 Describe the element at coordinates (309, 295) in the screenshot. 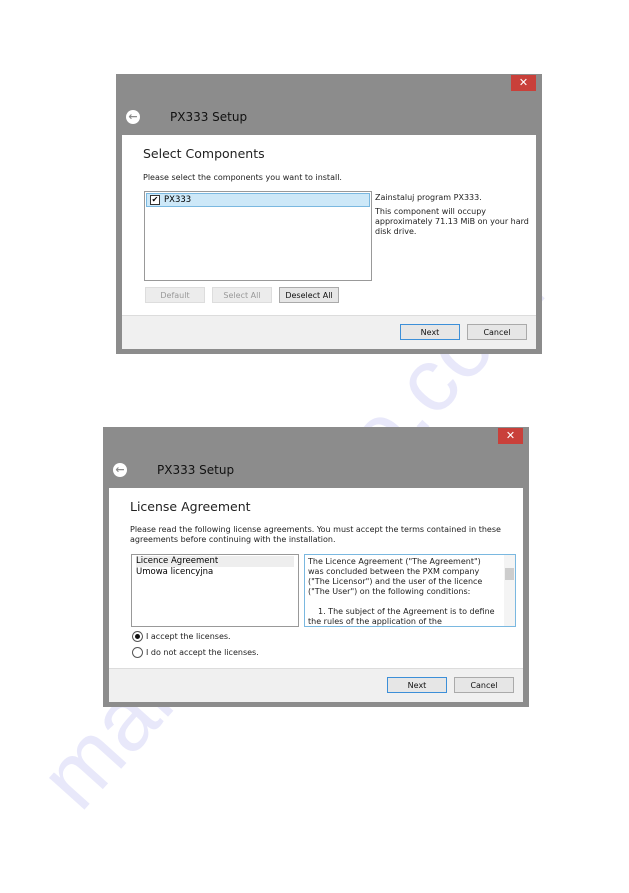

I see `deselect-all-button: Deselect All` at that location.